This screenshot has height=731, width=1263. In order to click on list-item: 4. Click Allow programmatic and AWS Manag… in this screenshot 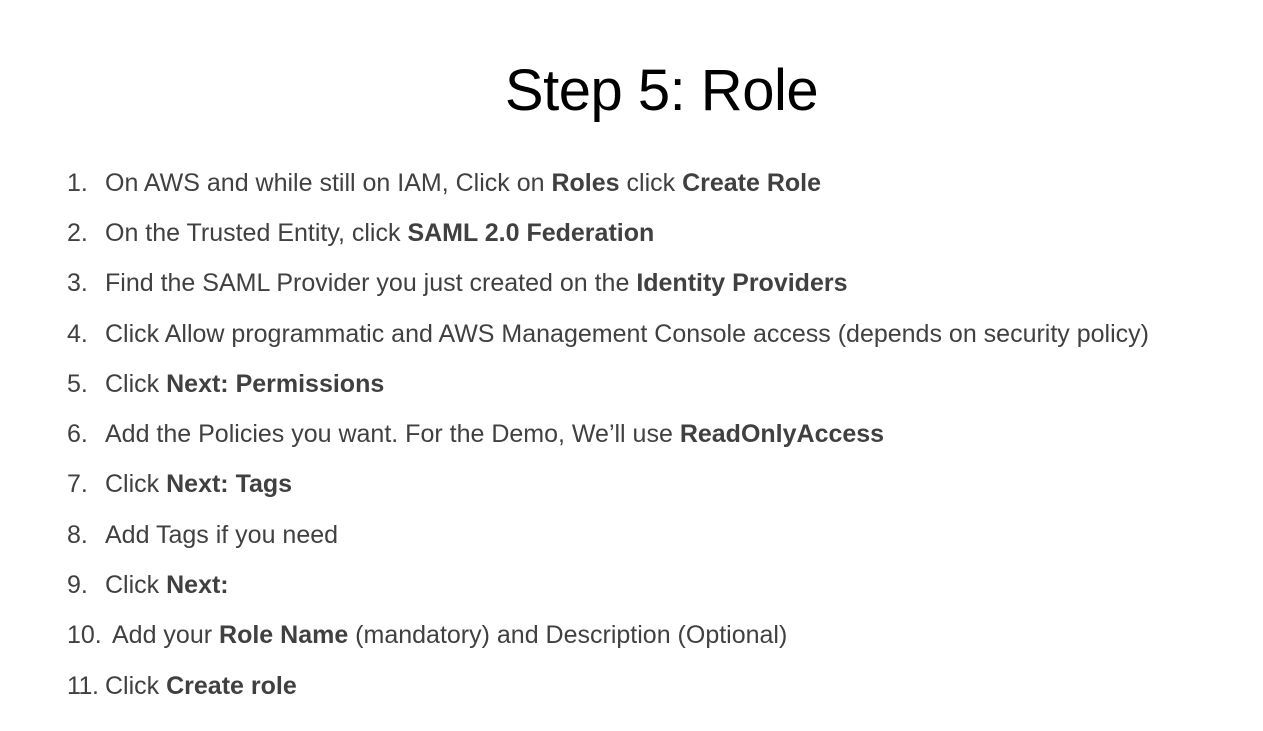, I will do `click(608, 334)`.